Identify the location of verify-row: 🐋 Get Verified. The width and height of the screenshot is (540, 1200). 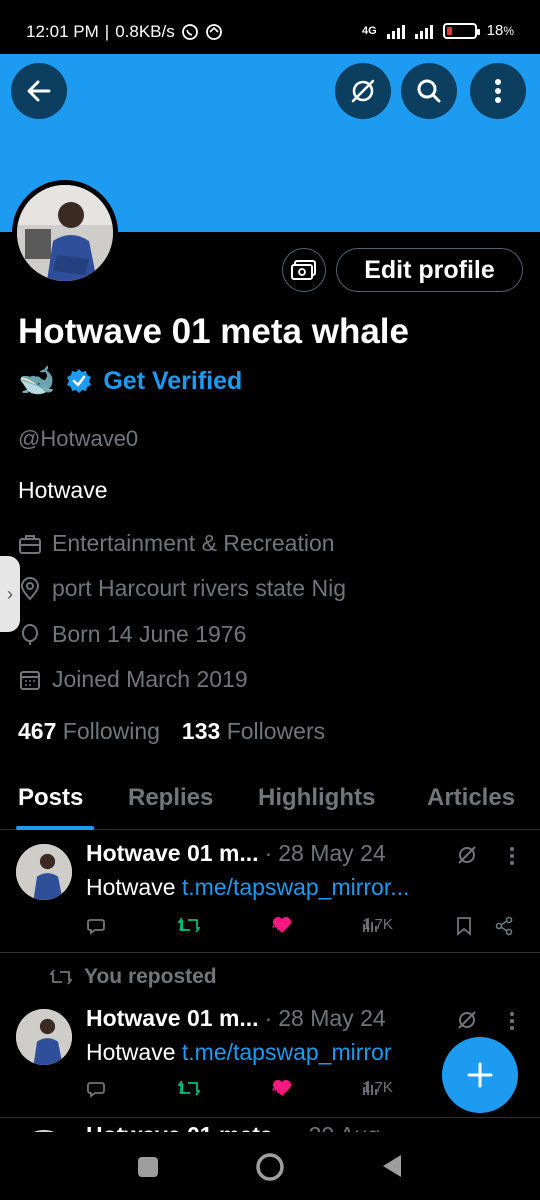
(130, 381).